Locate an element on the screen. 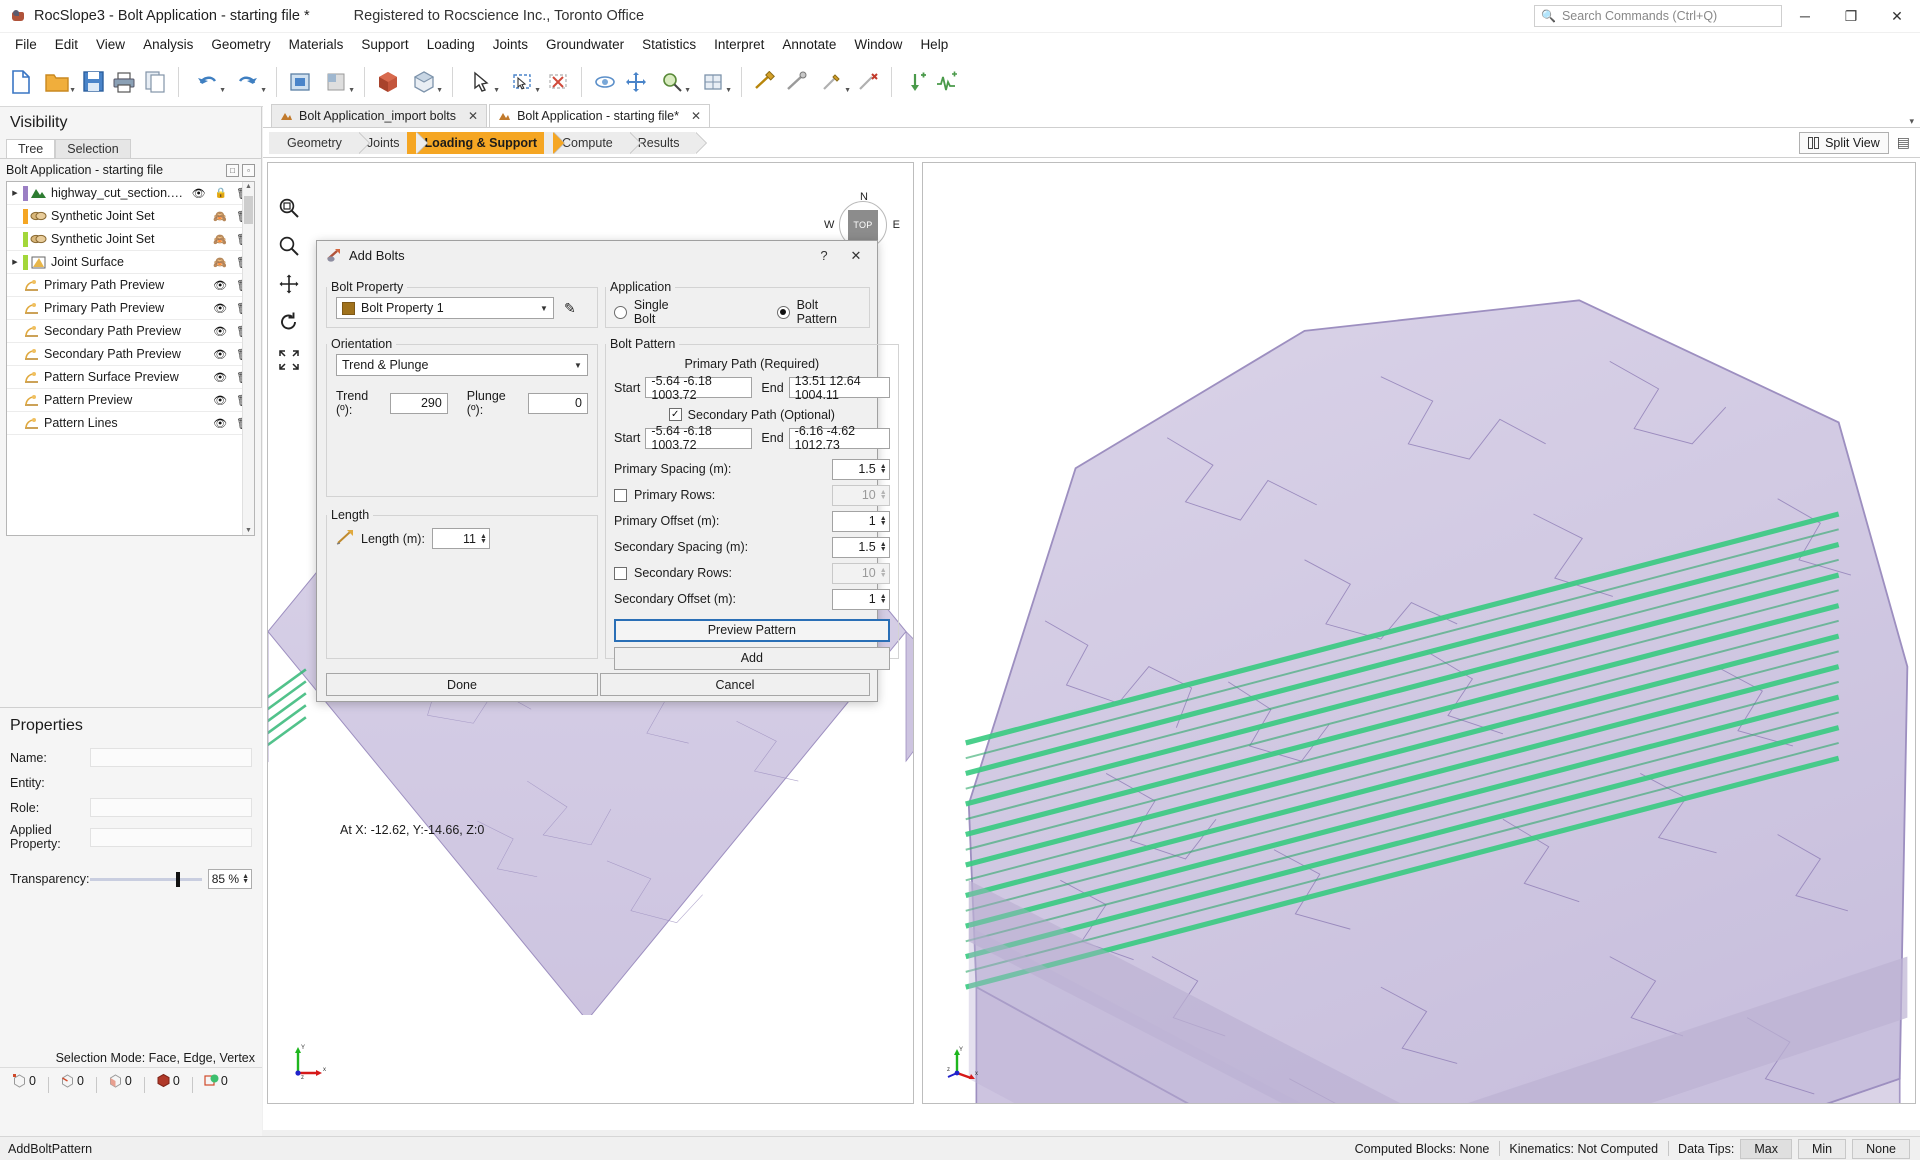  tree-item-joint-surface: ▶ Joint Surface 🙈 🗑 is located at coordinates (130, 262).